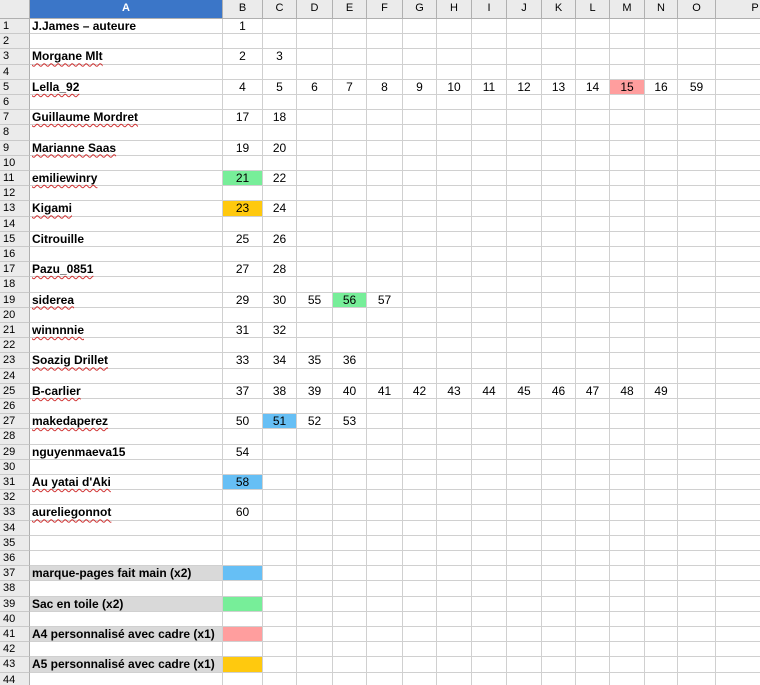 The image size is (760, 685). Describe the element at coordinates (243, 452) in the screenshot. I see `cell-b29: 54` at that location.